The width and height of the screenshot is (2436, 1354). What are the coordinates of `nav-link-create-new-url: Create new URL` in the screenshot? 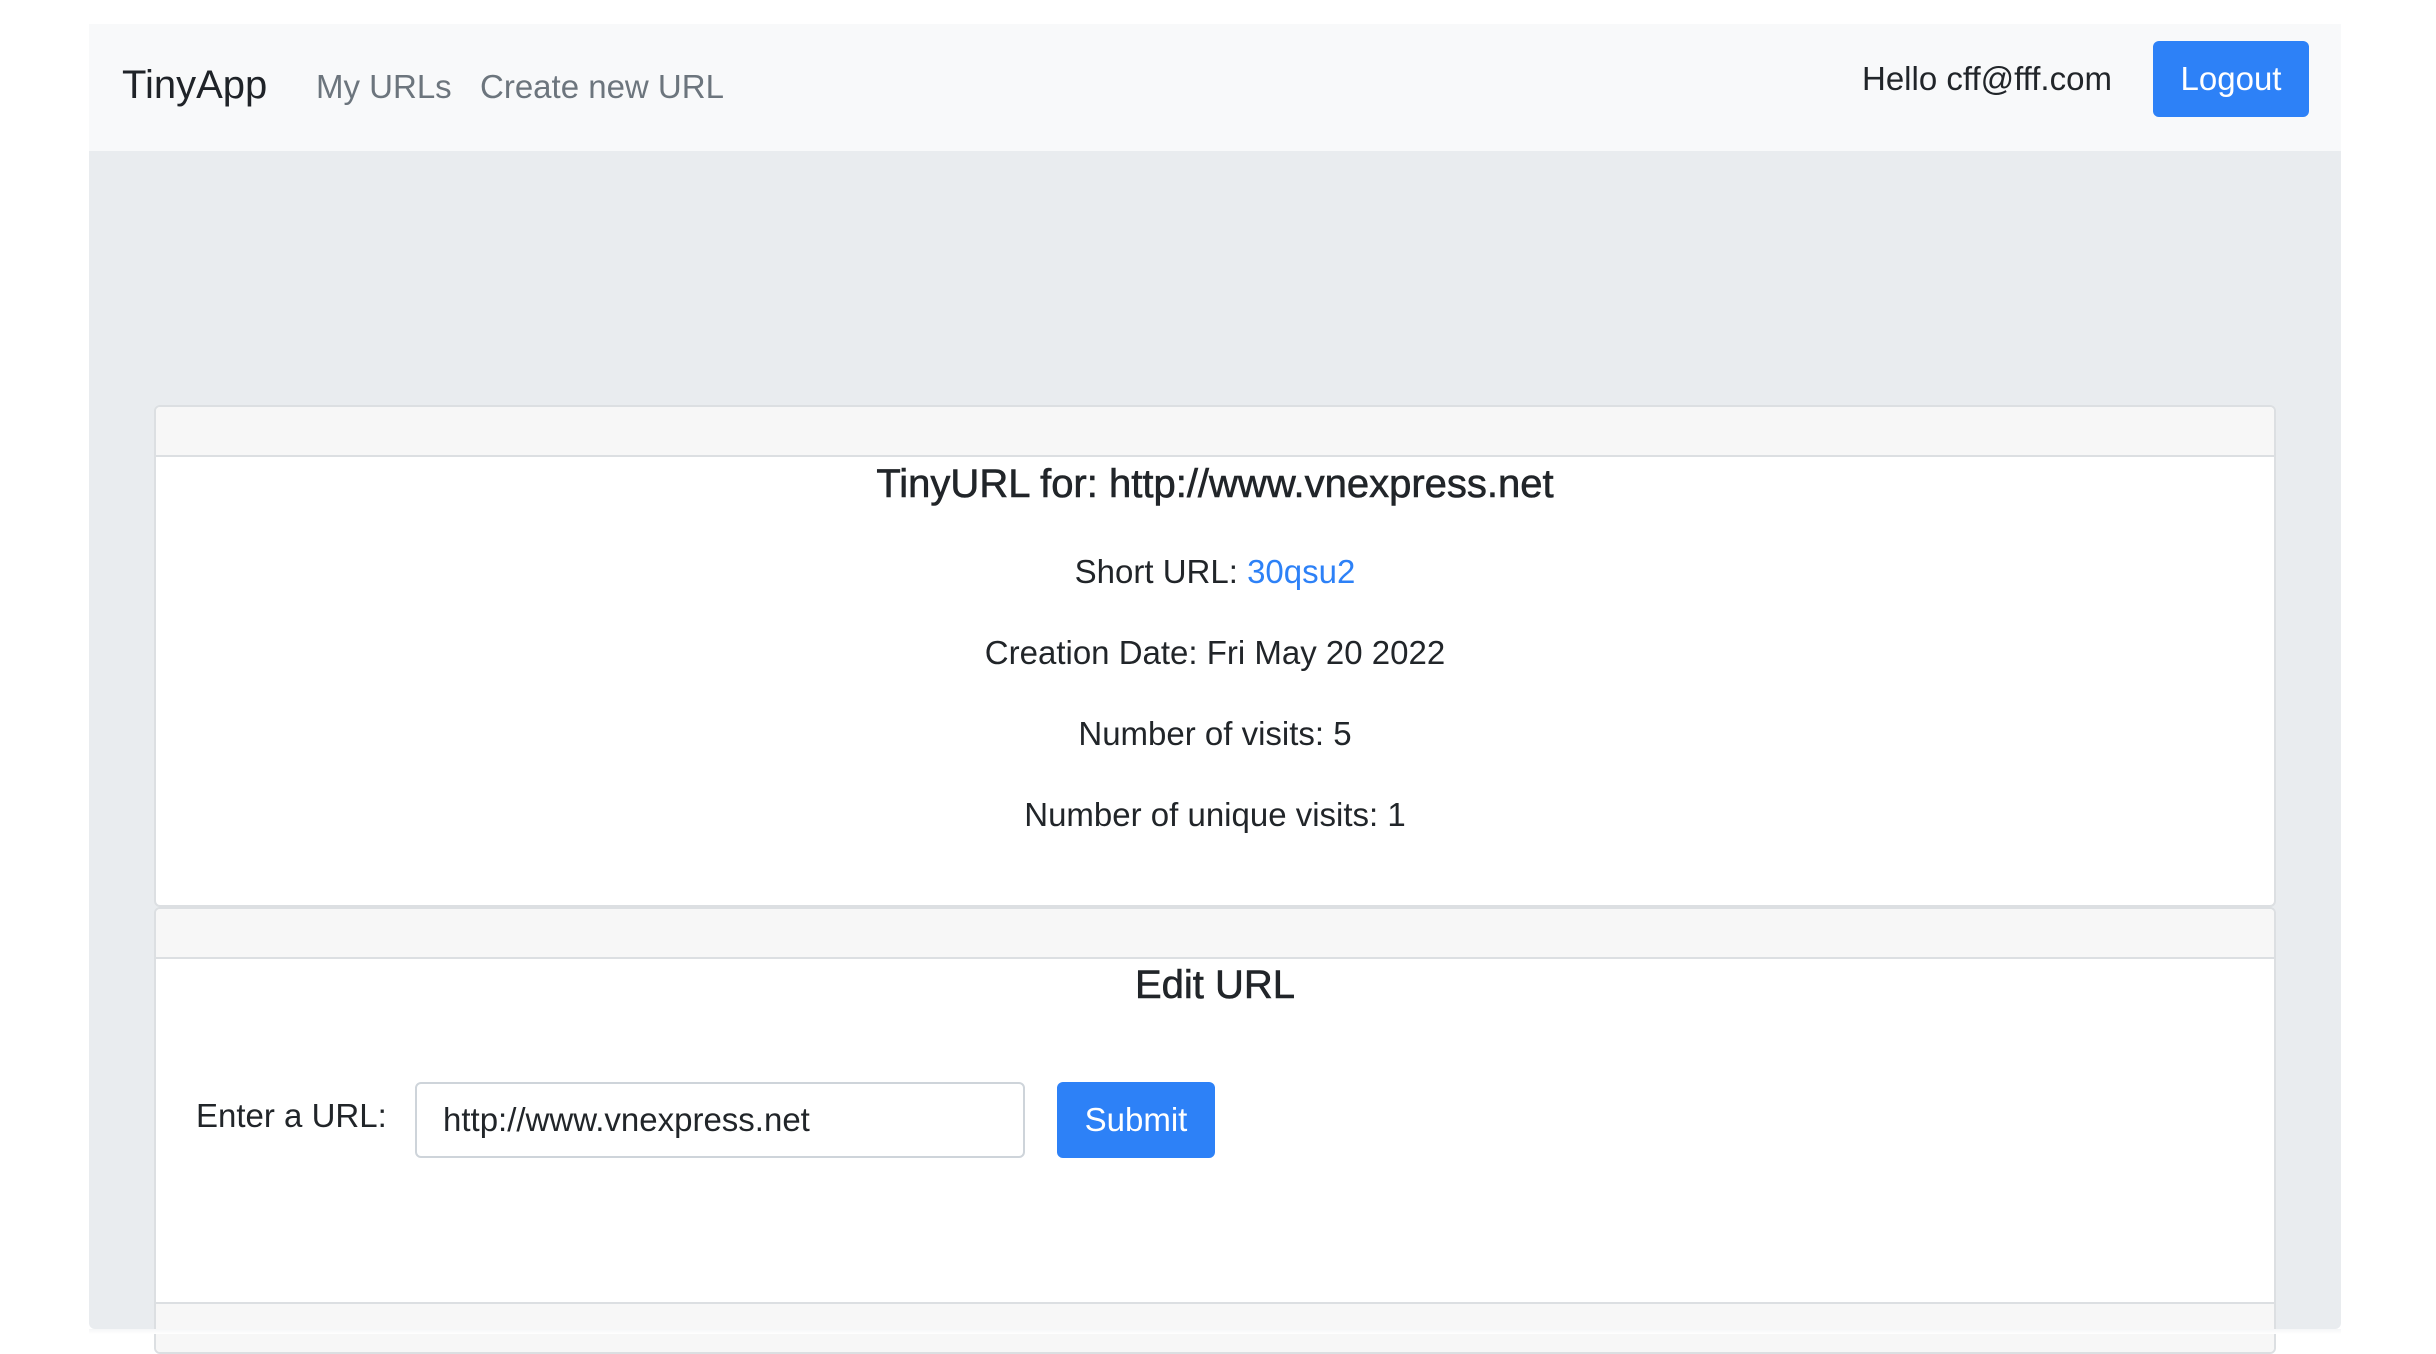 It's located at (602, 86).